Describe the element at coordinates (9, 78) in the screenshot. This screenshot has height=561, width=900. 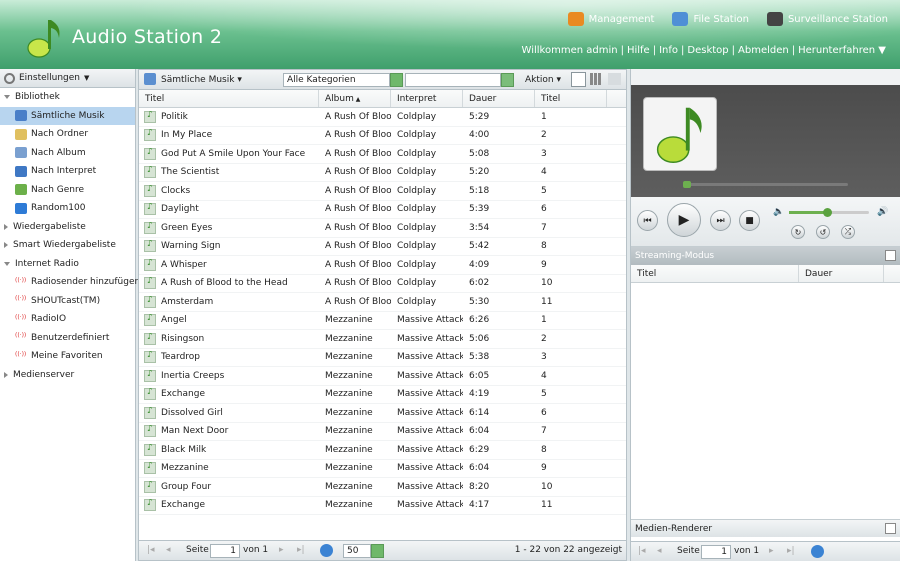
I see `gear-icon` at that location.